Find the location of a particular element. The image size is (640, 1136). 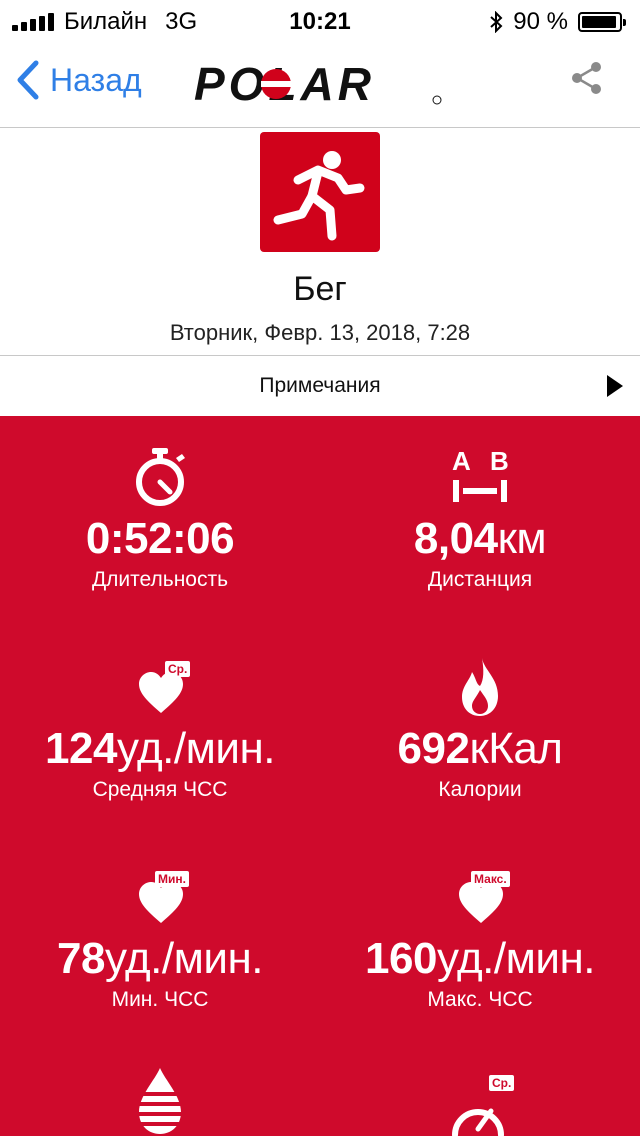

heart-min-icon: Мин. is located at coordinates (160, 897).